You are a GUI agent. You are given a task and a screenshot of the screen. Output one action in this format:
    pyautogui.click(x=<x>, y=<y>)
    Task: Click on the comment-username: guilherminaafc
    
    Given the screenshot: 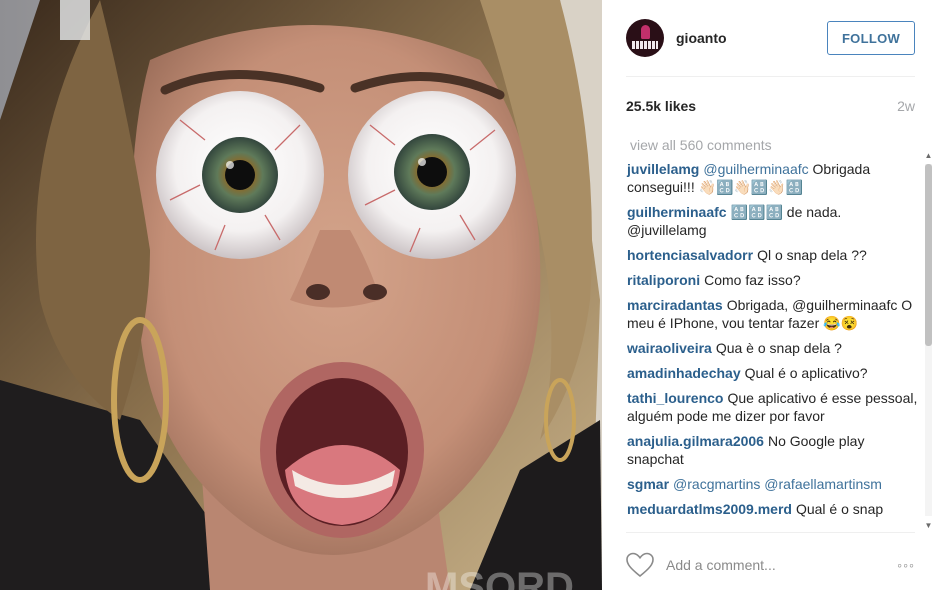 What is the action you would take?
    pyautogui.click(x=677, y=212)
    